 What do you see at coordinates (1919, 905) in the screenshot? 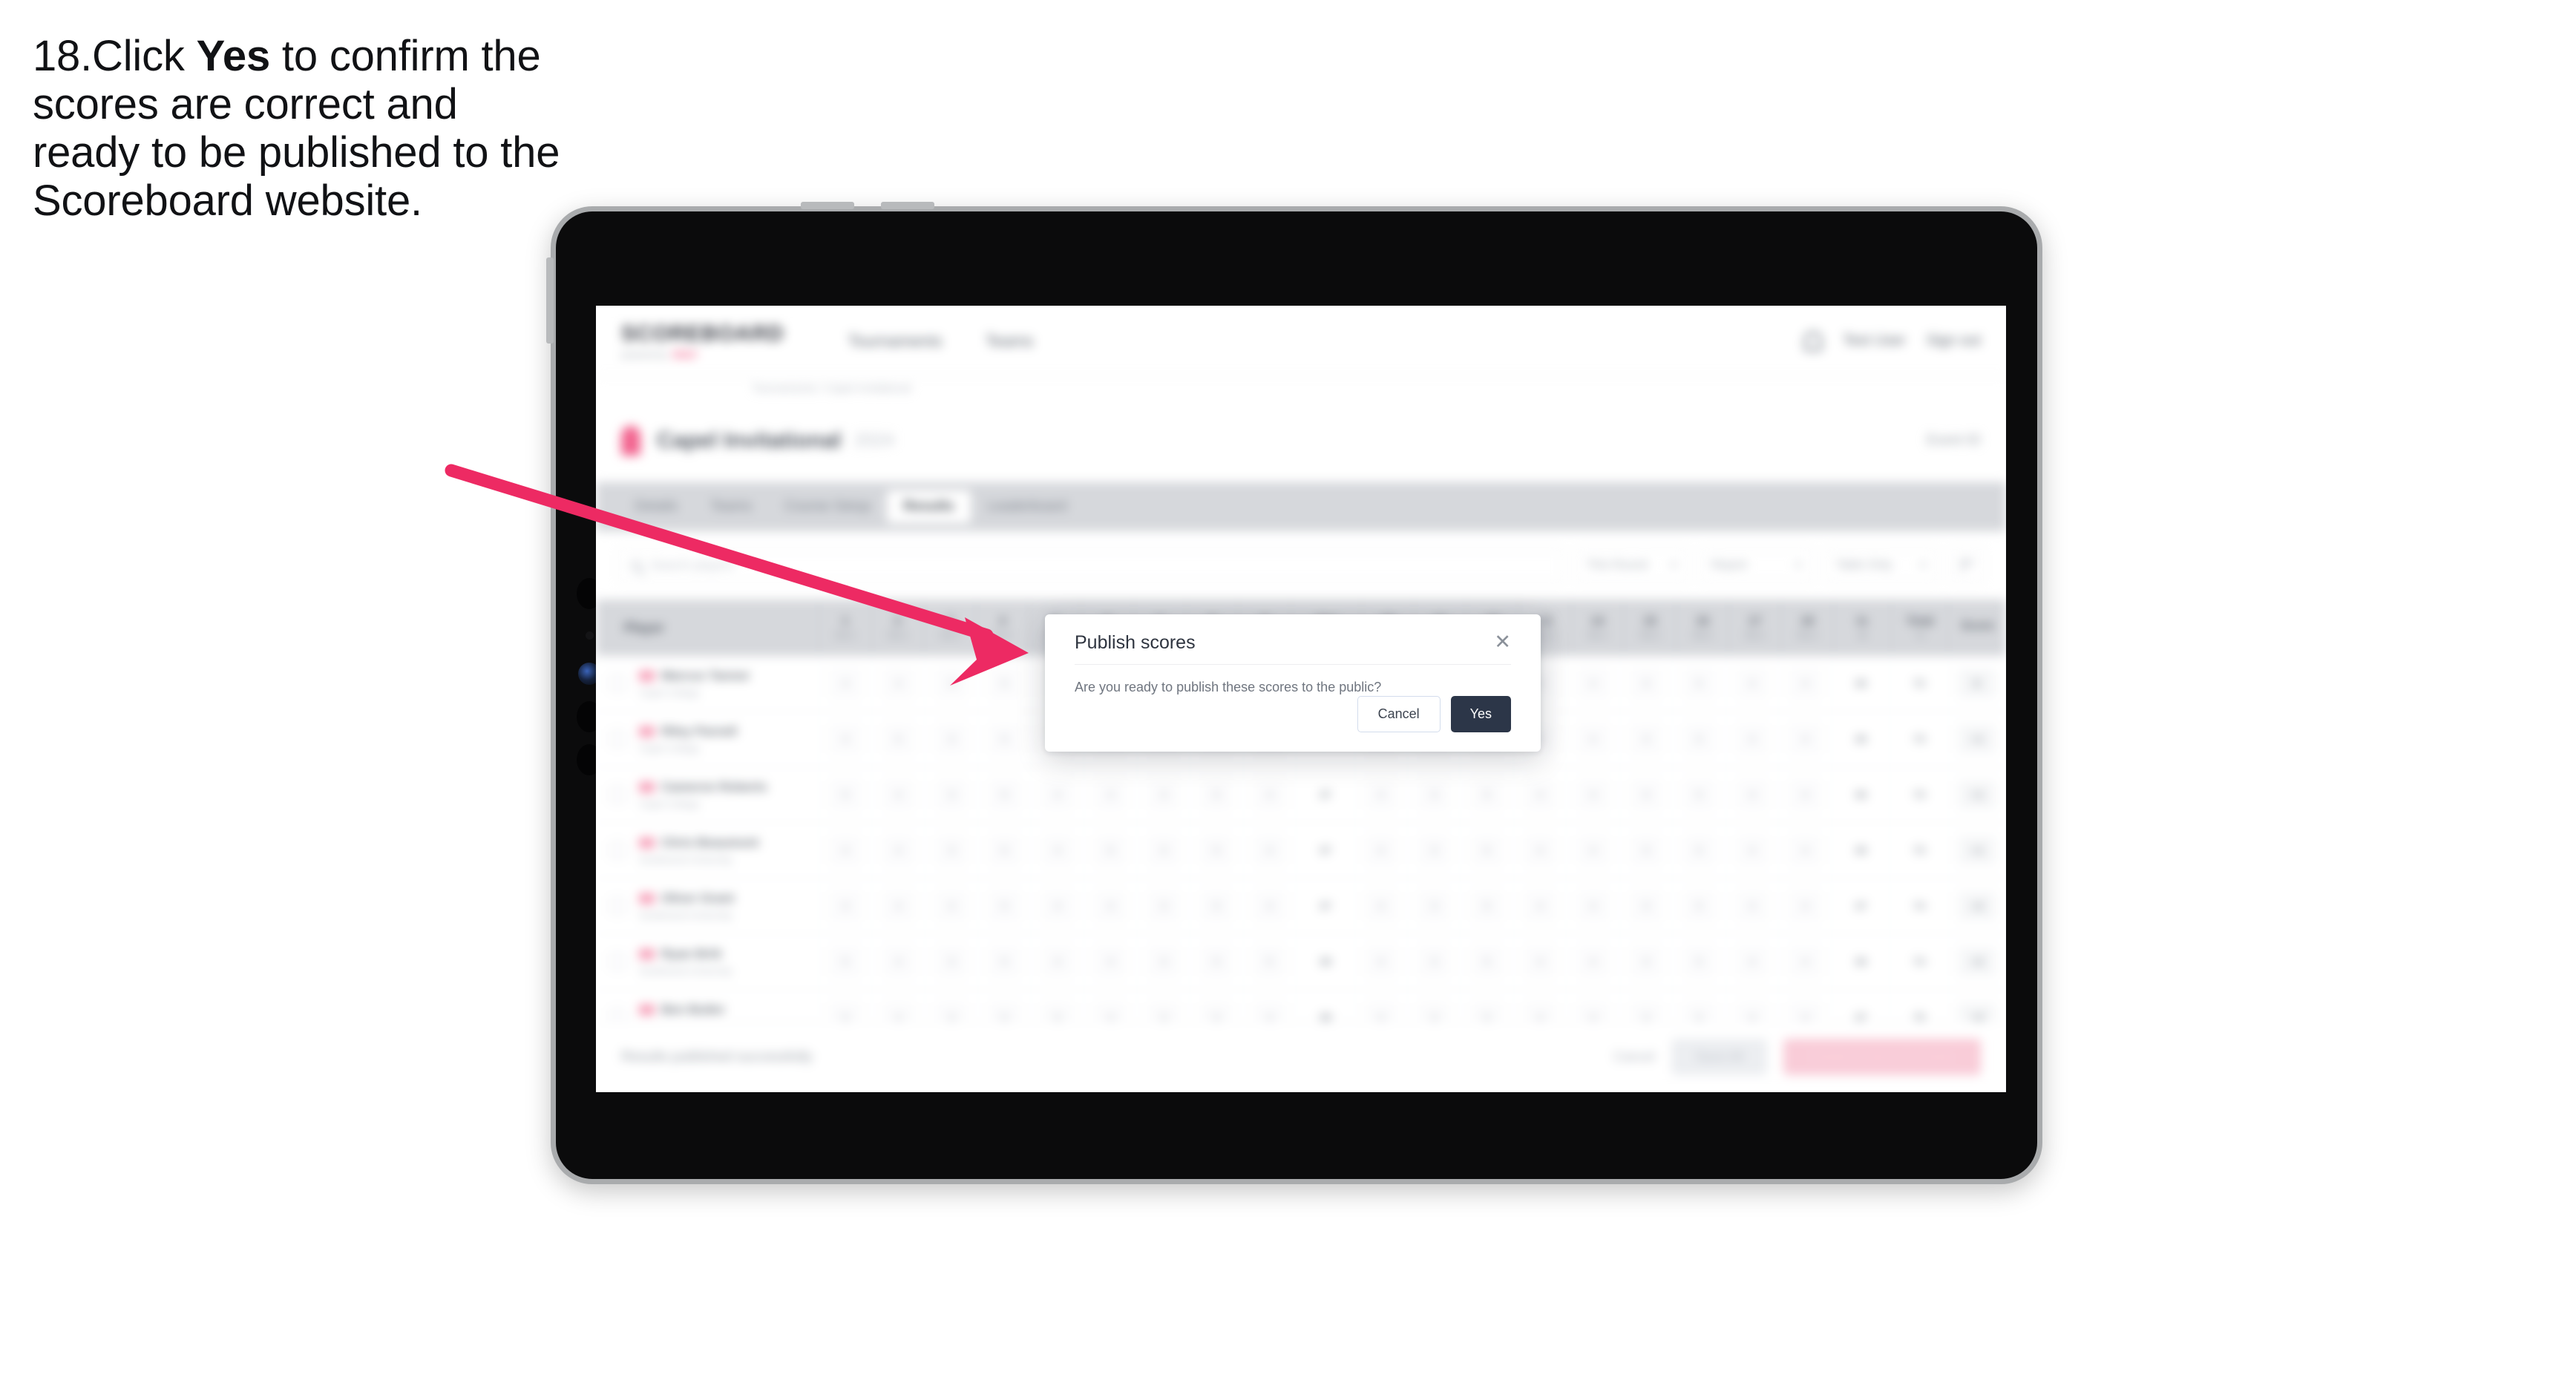
I see `score-cell-total: 74` at bounding box center [1919, 905].